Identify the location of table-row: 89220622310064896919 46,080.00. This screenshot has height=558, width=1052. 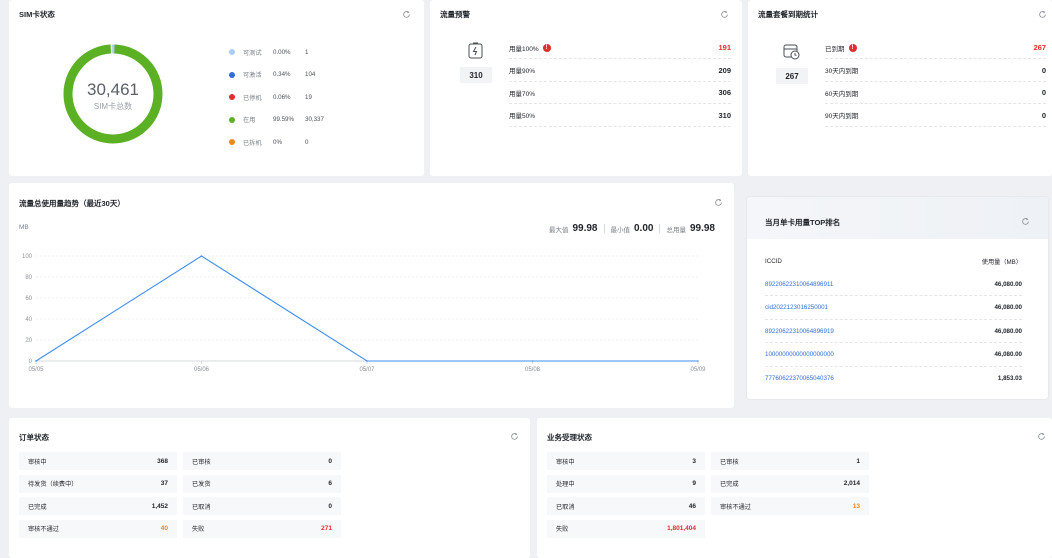
(893, 331).